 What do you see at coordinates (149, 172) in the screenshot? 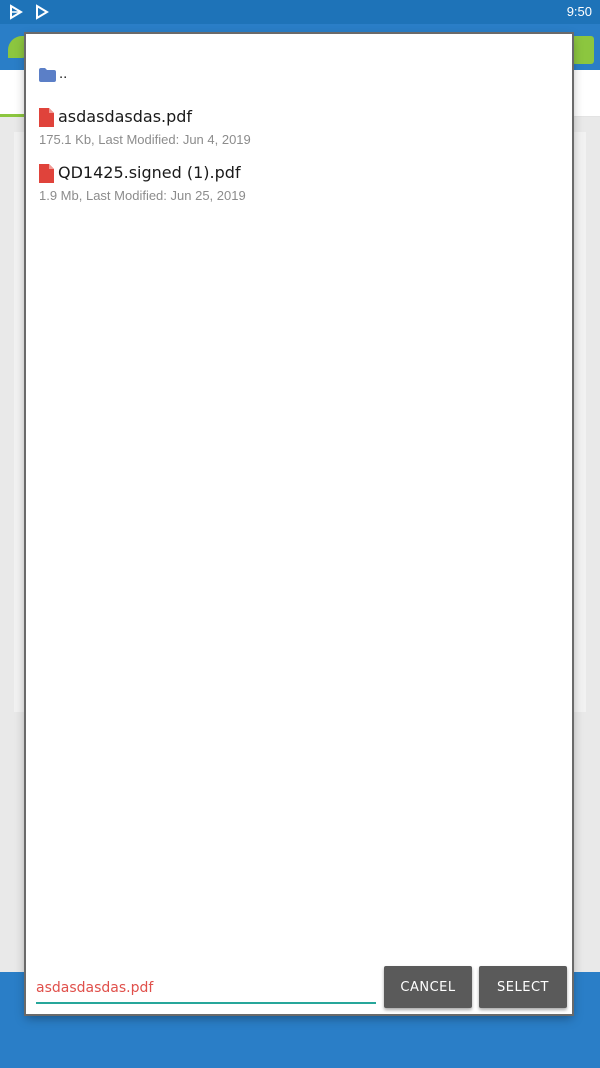
I see `file-name: QD1425.signed (1).pdf` at bounding box center [149, 172].